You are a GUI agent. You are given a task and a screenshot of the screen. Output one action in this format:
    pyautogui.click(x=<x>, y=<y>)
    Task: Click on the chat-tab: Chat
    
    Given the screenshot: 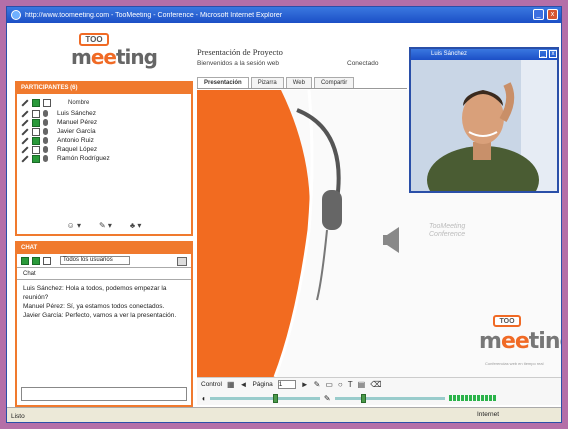 What is the action you would take?
    pyautogui.click(x=104, y=274)
    